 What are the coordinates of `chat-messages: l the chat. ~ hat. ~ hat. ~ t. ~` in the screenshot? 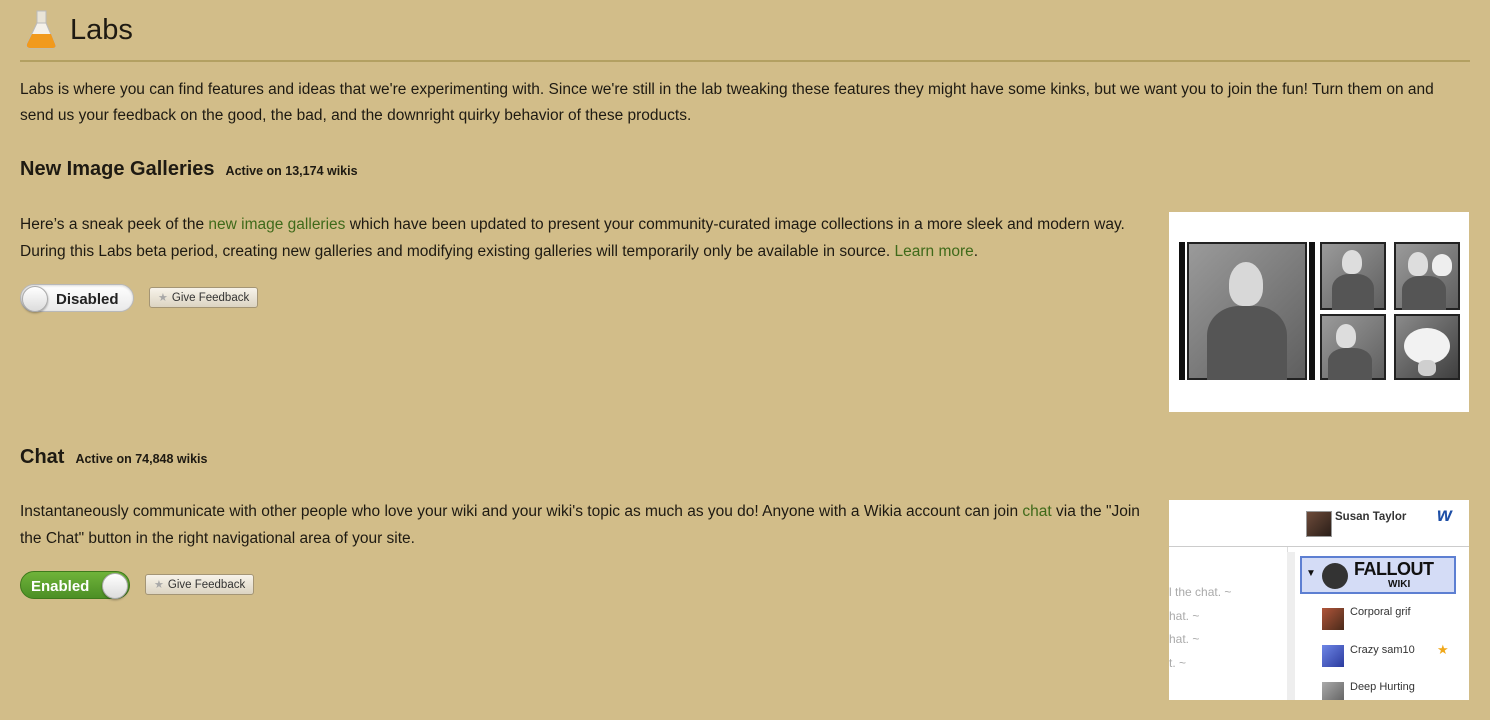 It's located at (1228, 623).